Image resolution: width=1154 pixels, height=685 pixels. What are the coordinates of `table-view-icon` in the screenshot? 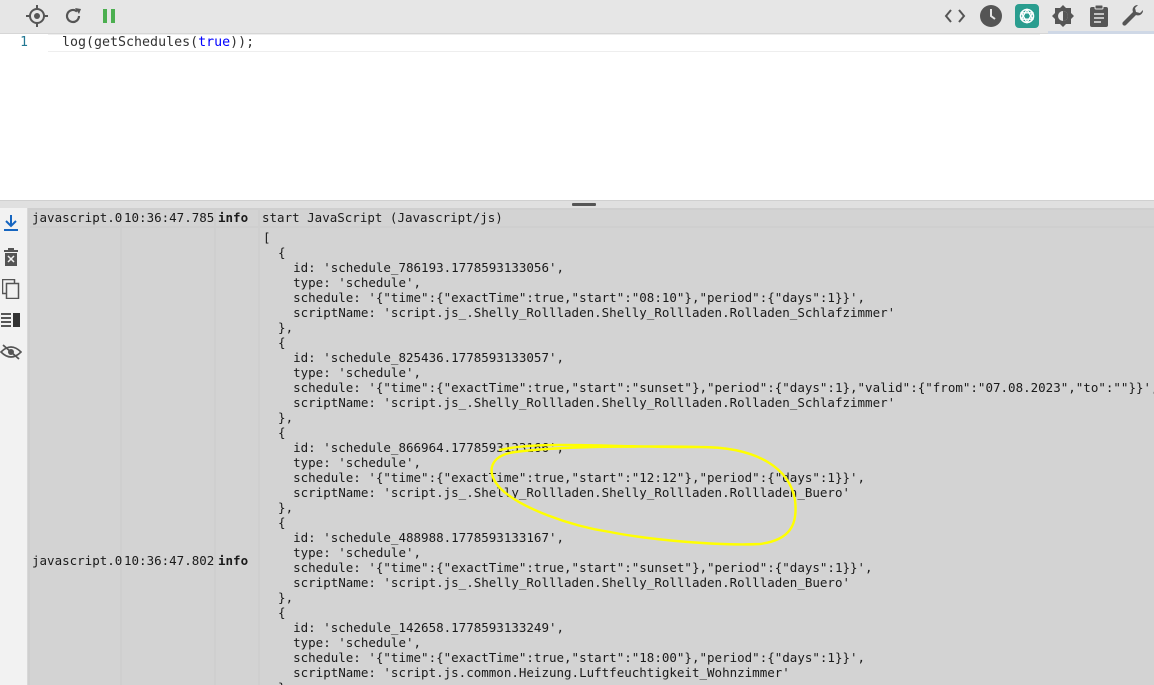 It's located at (11, 320).